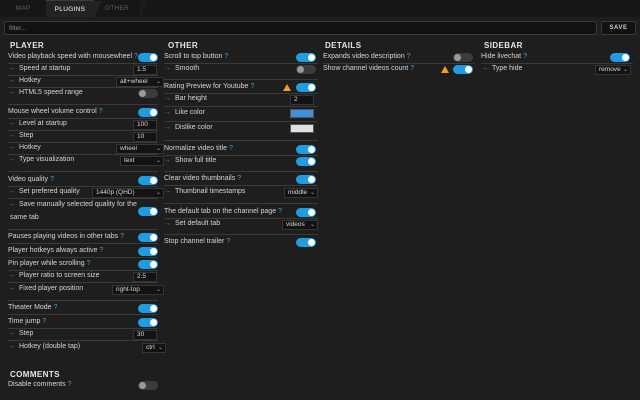 This screenshot has width=640, height=400. I want to click on speed-hotkey-label: Hotkey, so click(30, 80).